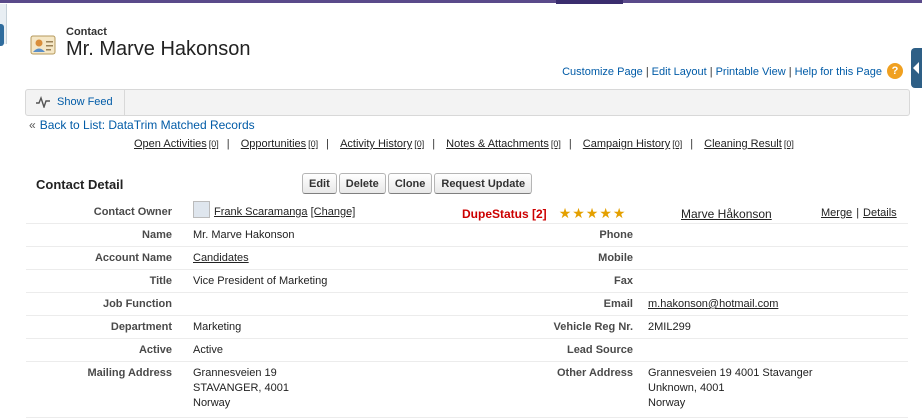 The width and height of the screenshot is (922, 418). Describe the element at coordinates (713, 304) in the screenshot. I see `email-link: m.hakonson@hotmail.com` at that location.